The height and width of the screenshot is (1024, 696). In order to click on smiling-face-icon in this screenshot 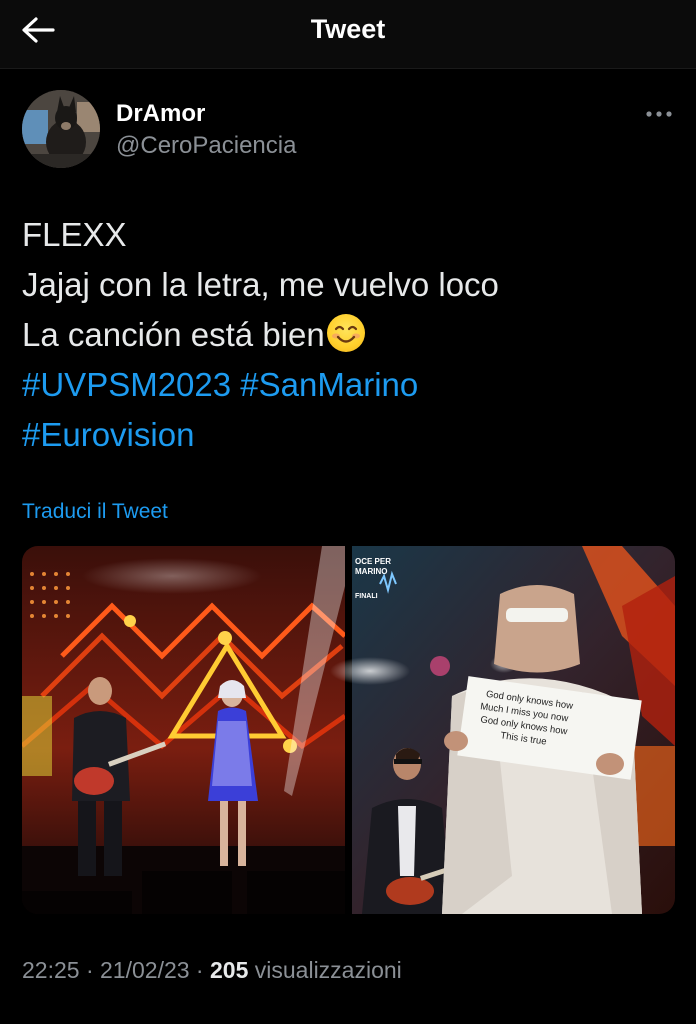, I will do `click(345, 333)`.